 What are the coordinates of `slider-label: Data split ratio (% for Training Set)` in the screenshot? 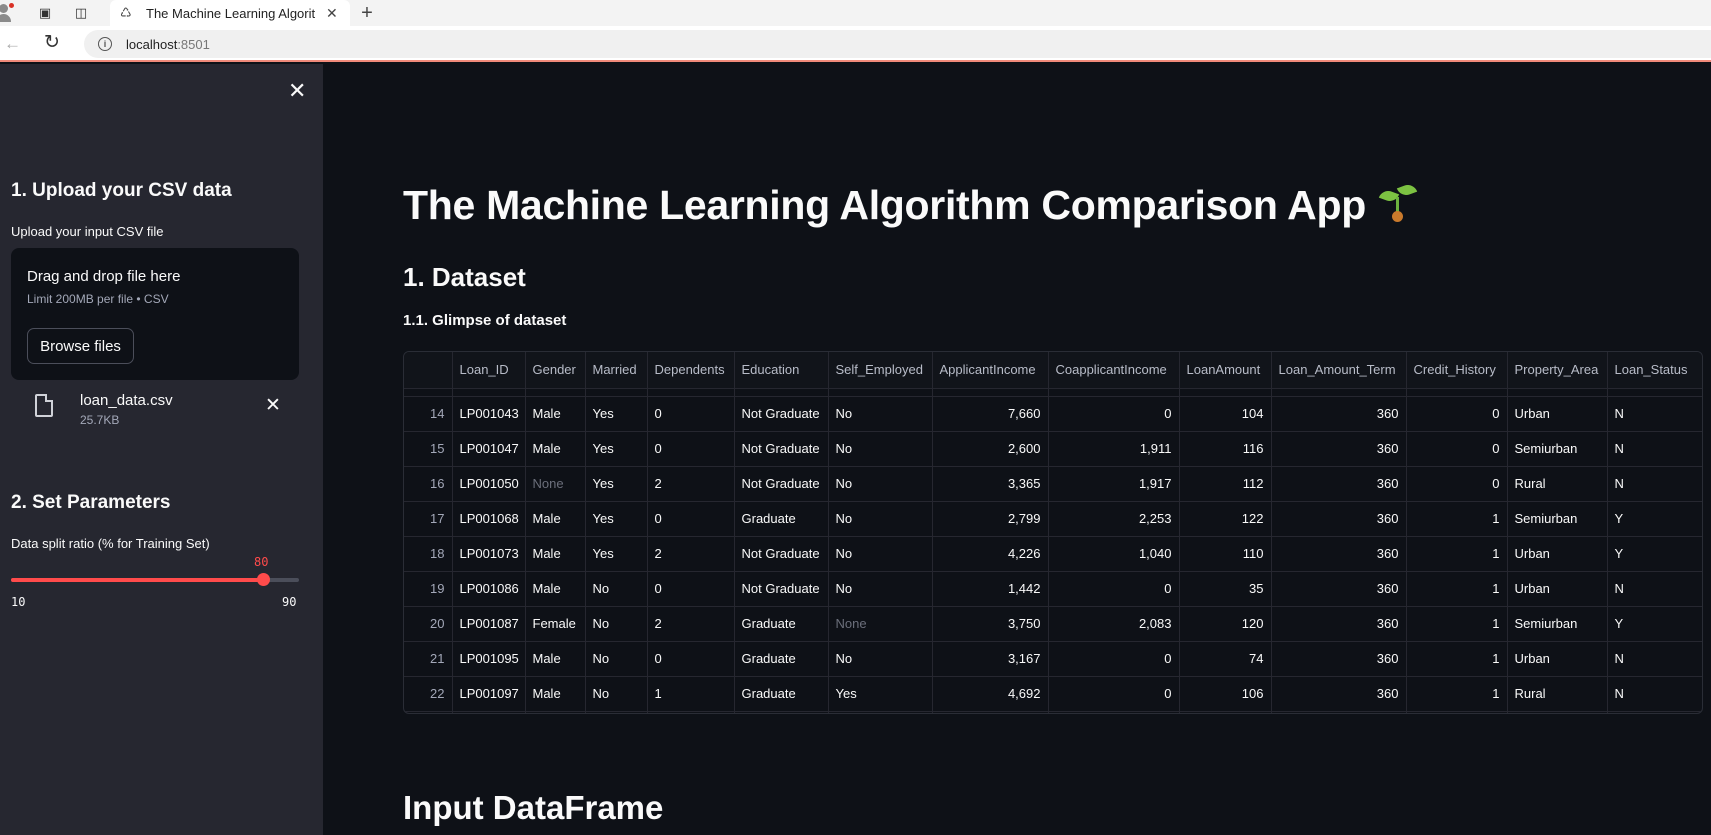 It's located at (110, 543).